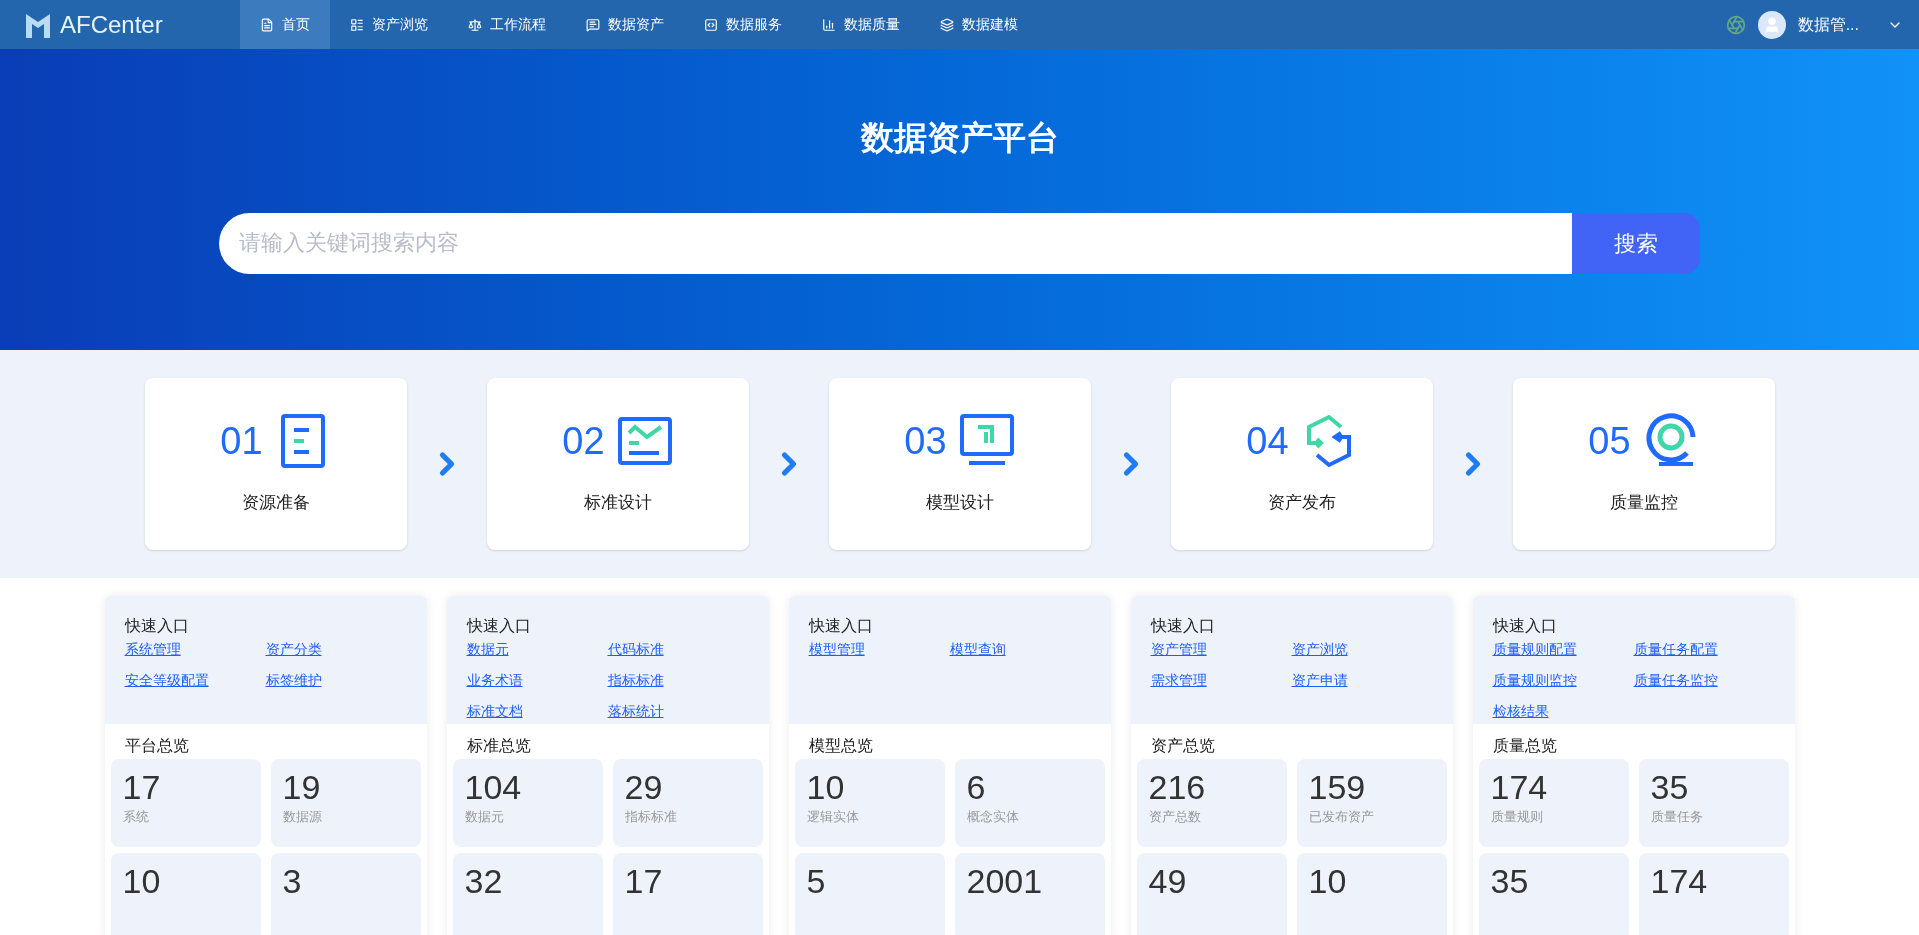 The height and width of the screenshot is (935, 1919). I want to click on stat-label: 逻辑实体, so click(832, 817).